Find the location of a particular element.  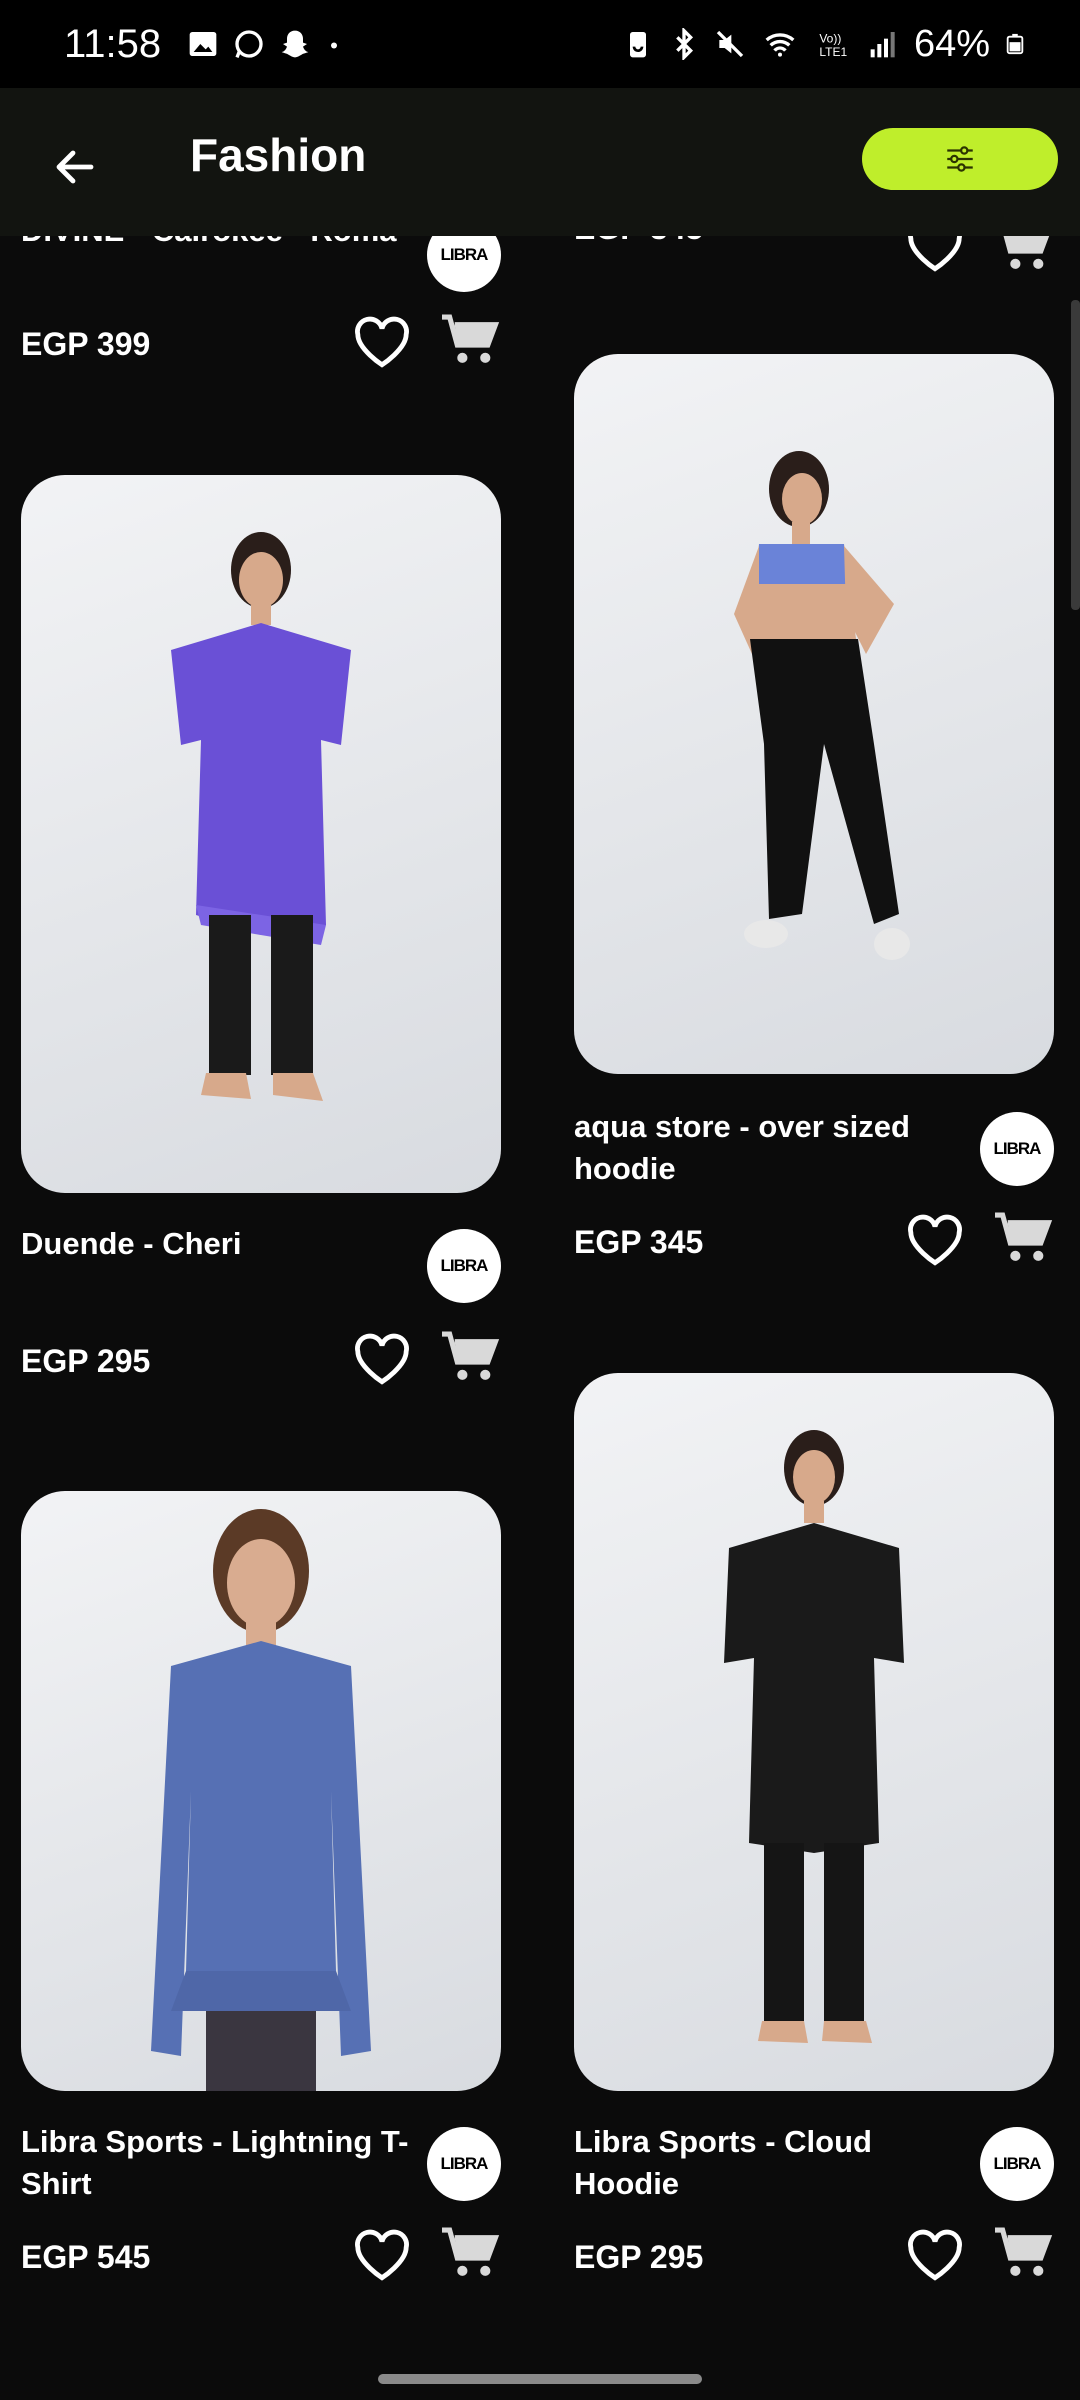

page-title: Fashion is located at coordinates (278, 155).